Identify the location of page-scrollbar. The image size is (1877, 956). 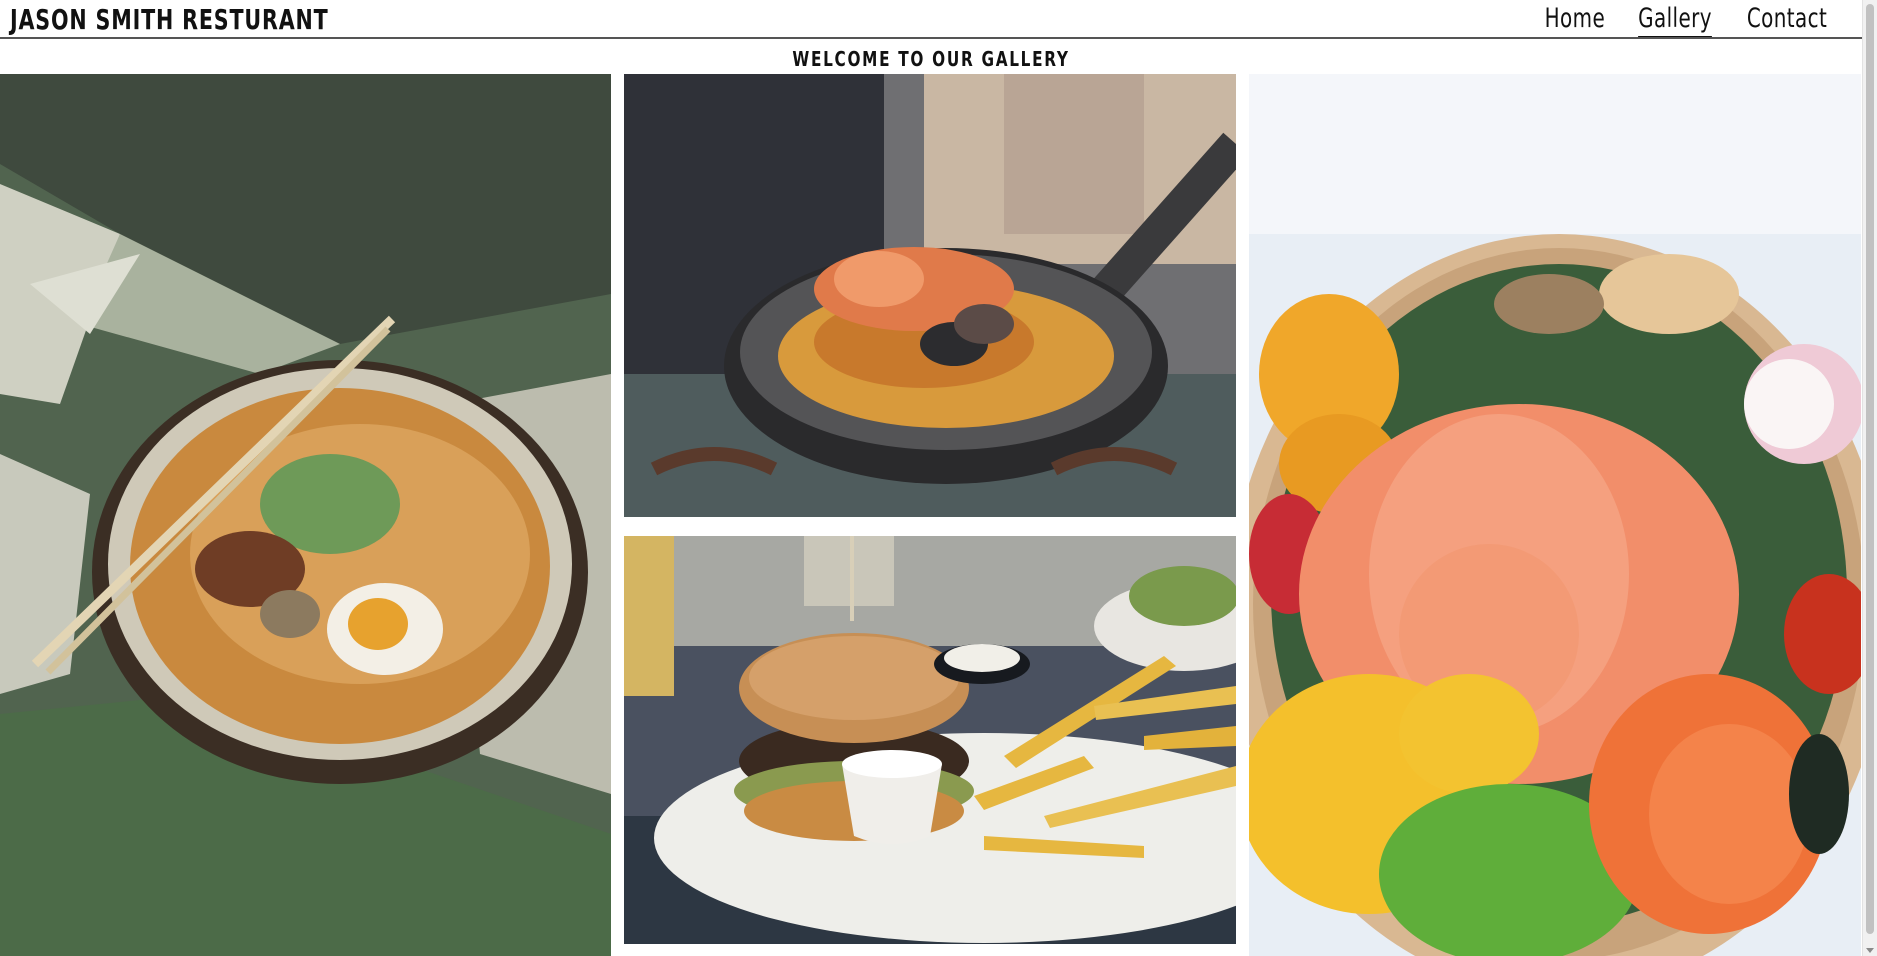
(1869, 478).